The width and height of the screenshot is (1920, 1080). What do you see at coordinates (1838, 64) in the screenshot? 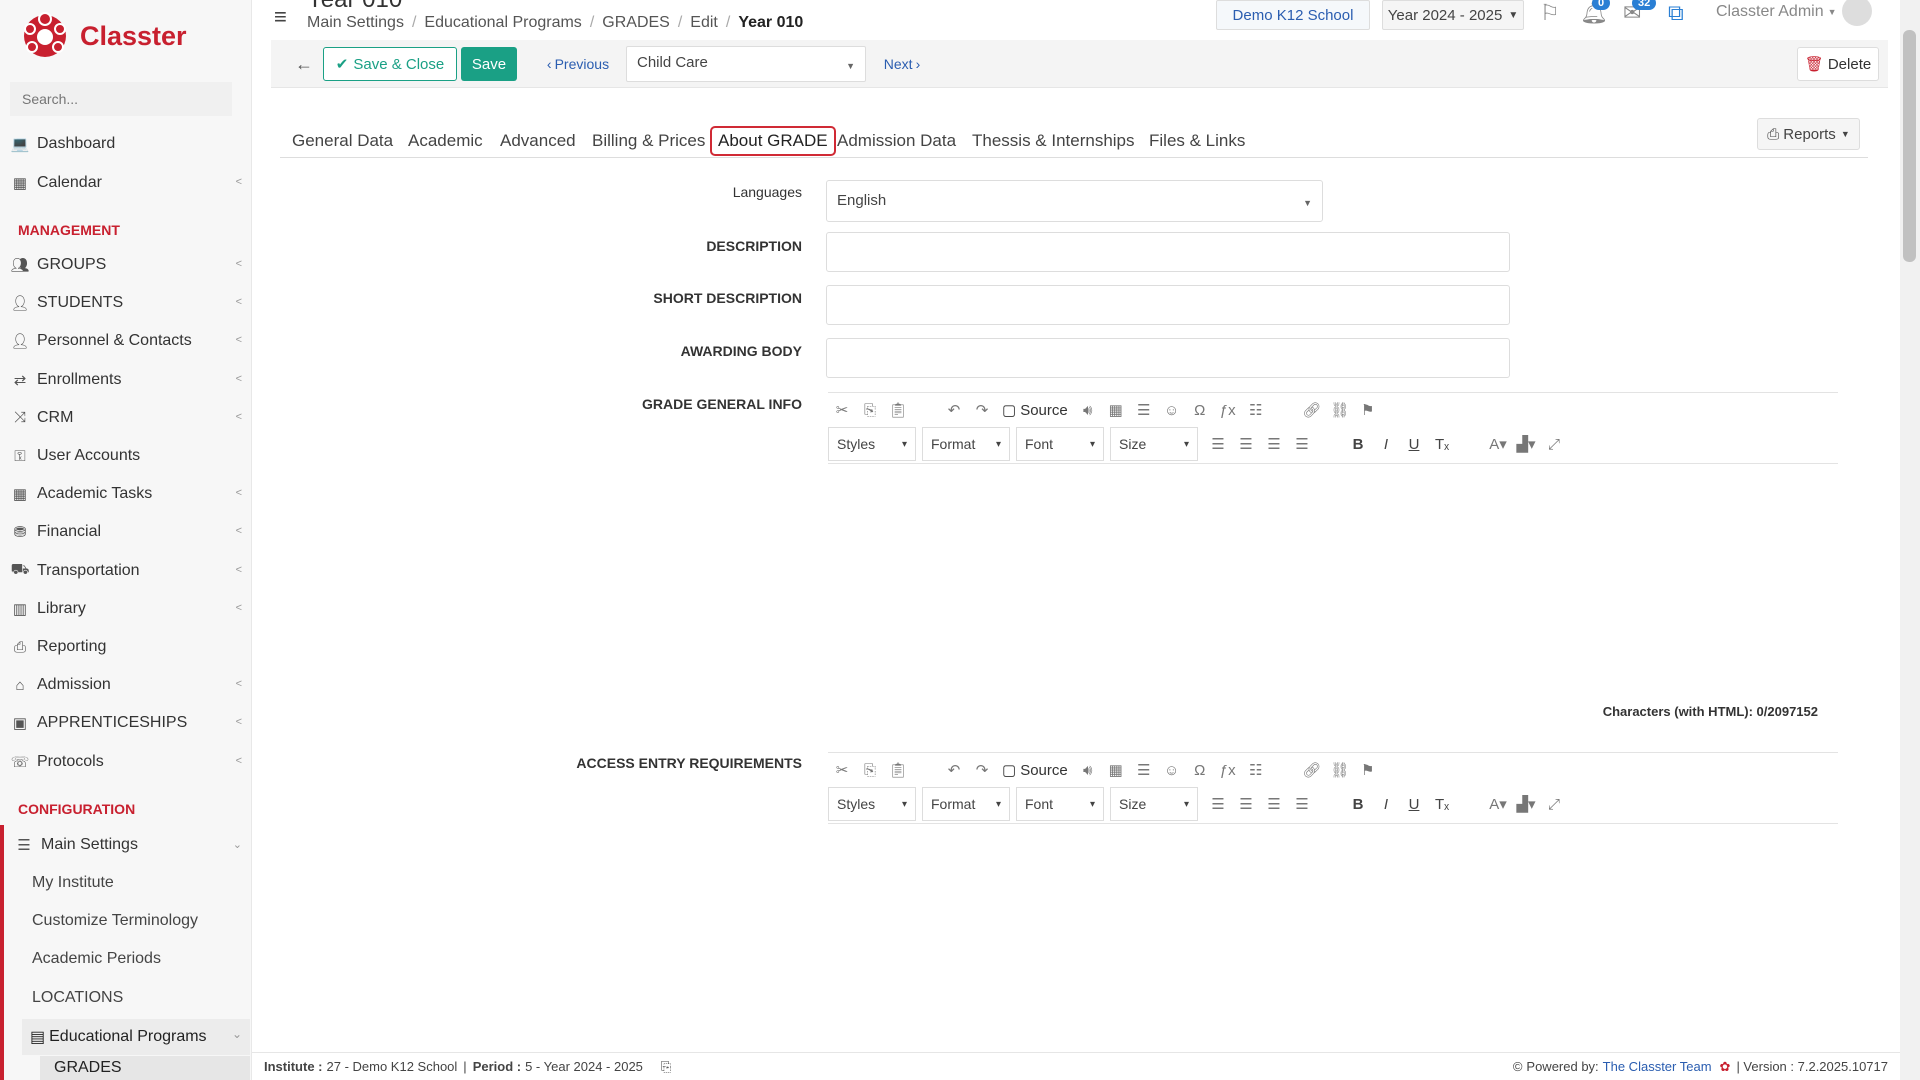
I see `delete-button: 🗑︎ Delete` at bounding box center [1838, 64].